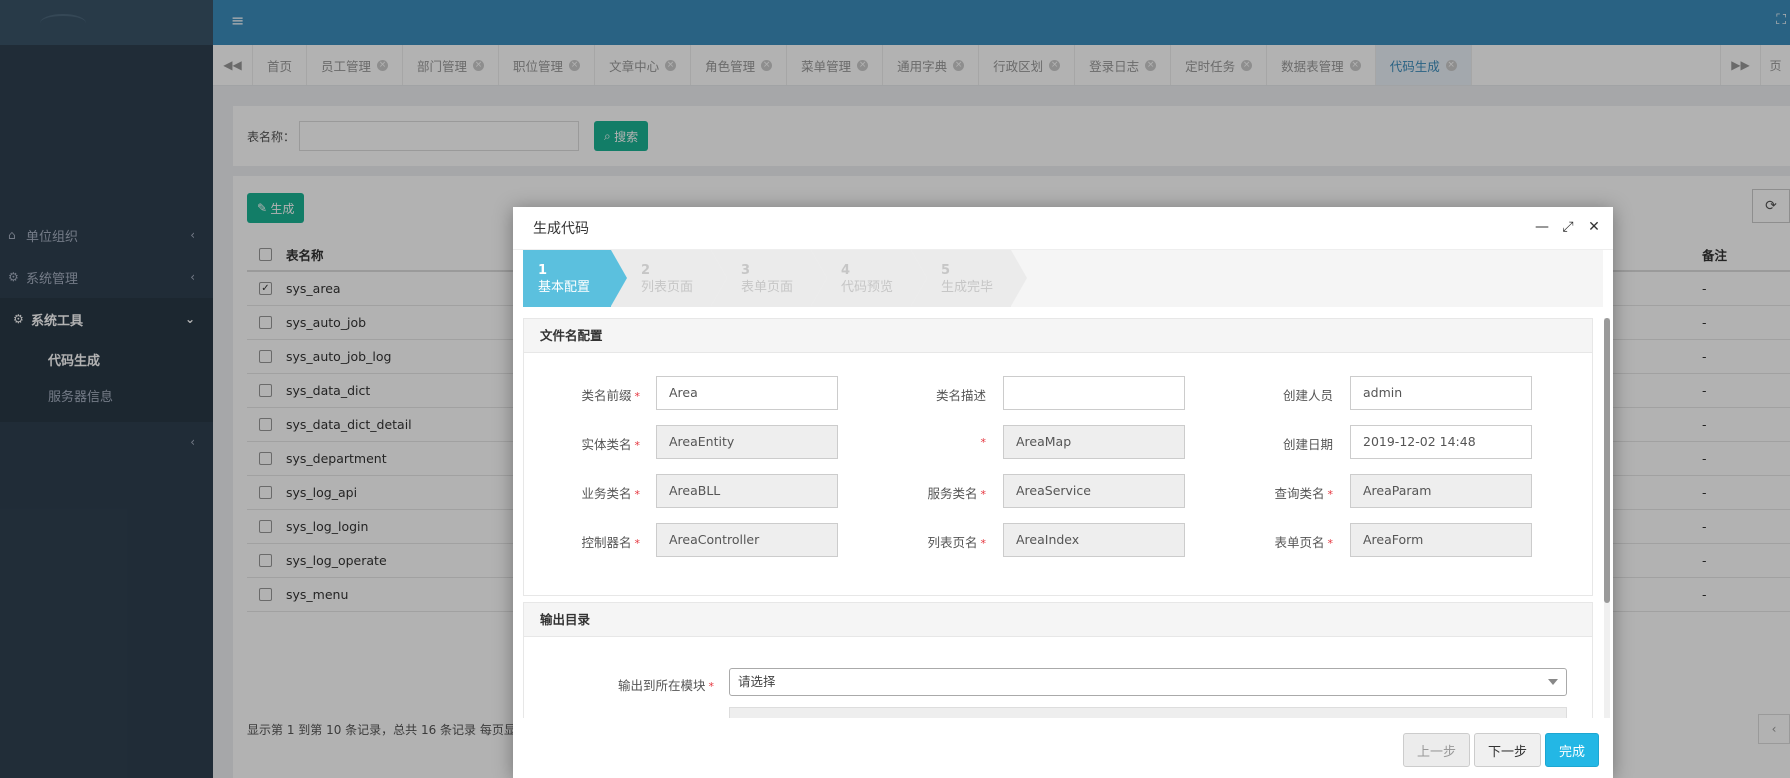 The height and width of the screenshot is (778, 1790). Describe the element at coordinates (1441, 442) in the screenshot. I see `create-date-input: 2019-12-02 14:48` at that location.